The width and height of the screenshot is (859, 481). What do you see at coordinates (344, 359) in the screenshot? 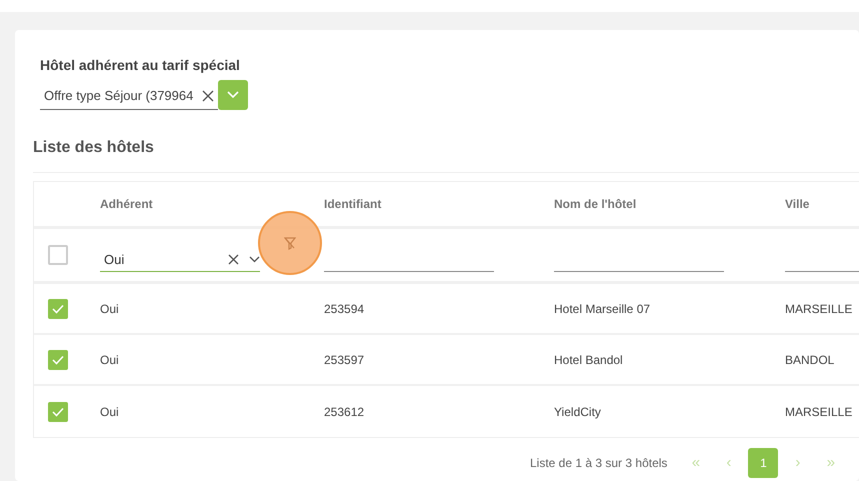
I see `table-cell: 253597` at bounding box center [344, 359].